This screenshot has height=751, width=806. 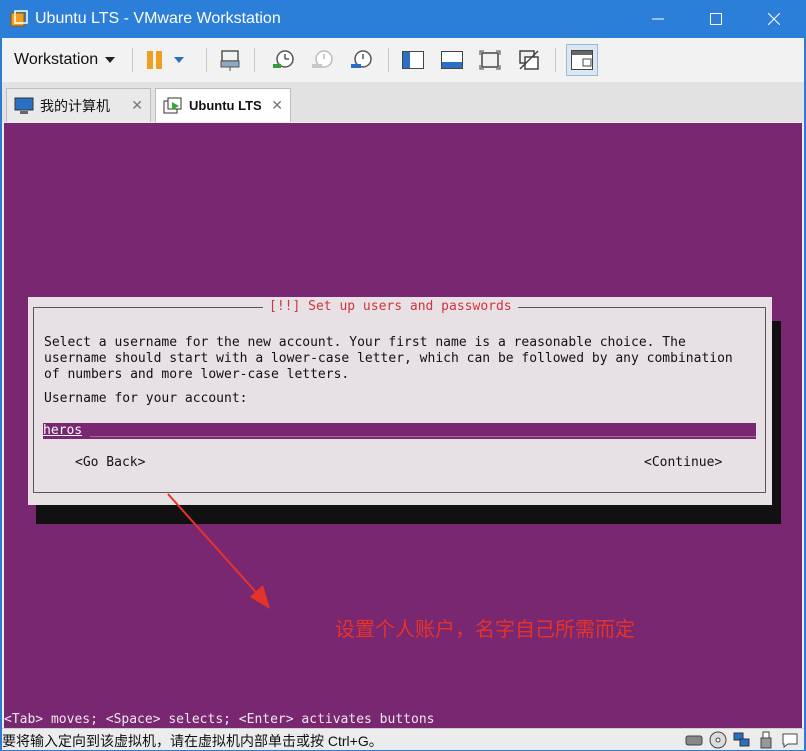 I want to click on console-view-icon, so click(x=452, y=60).